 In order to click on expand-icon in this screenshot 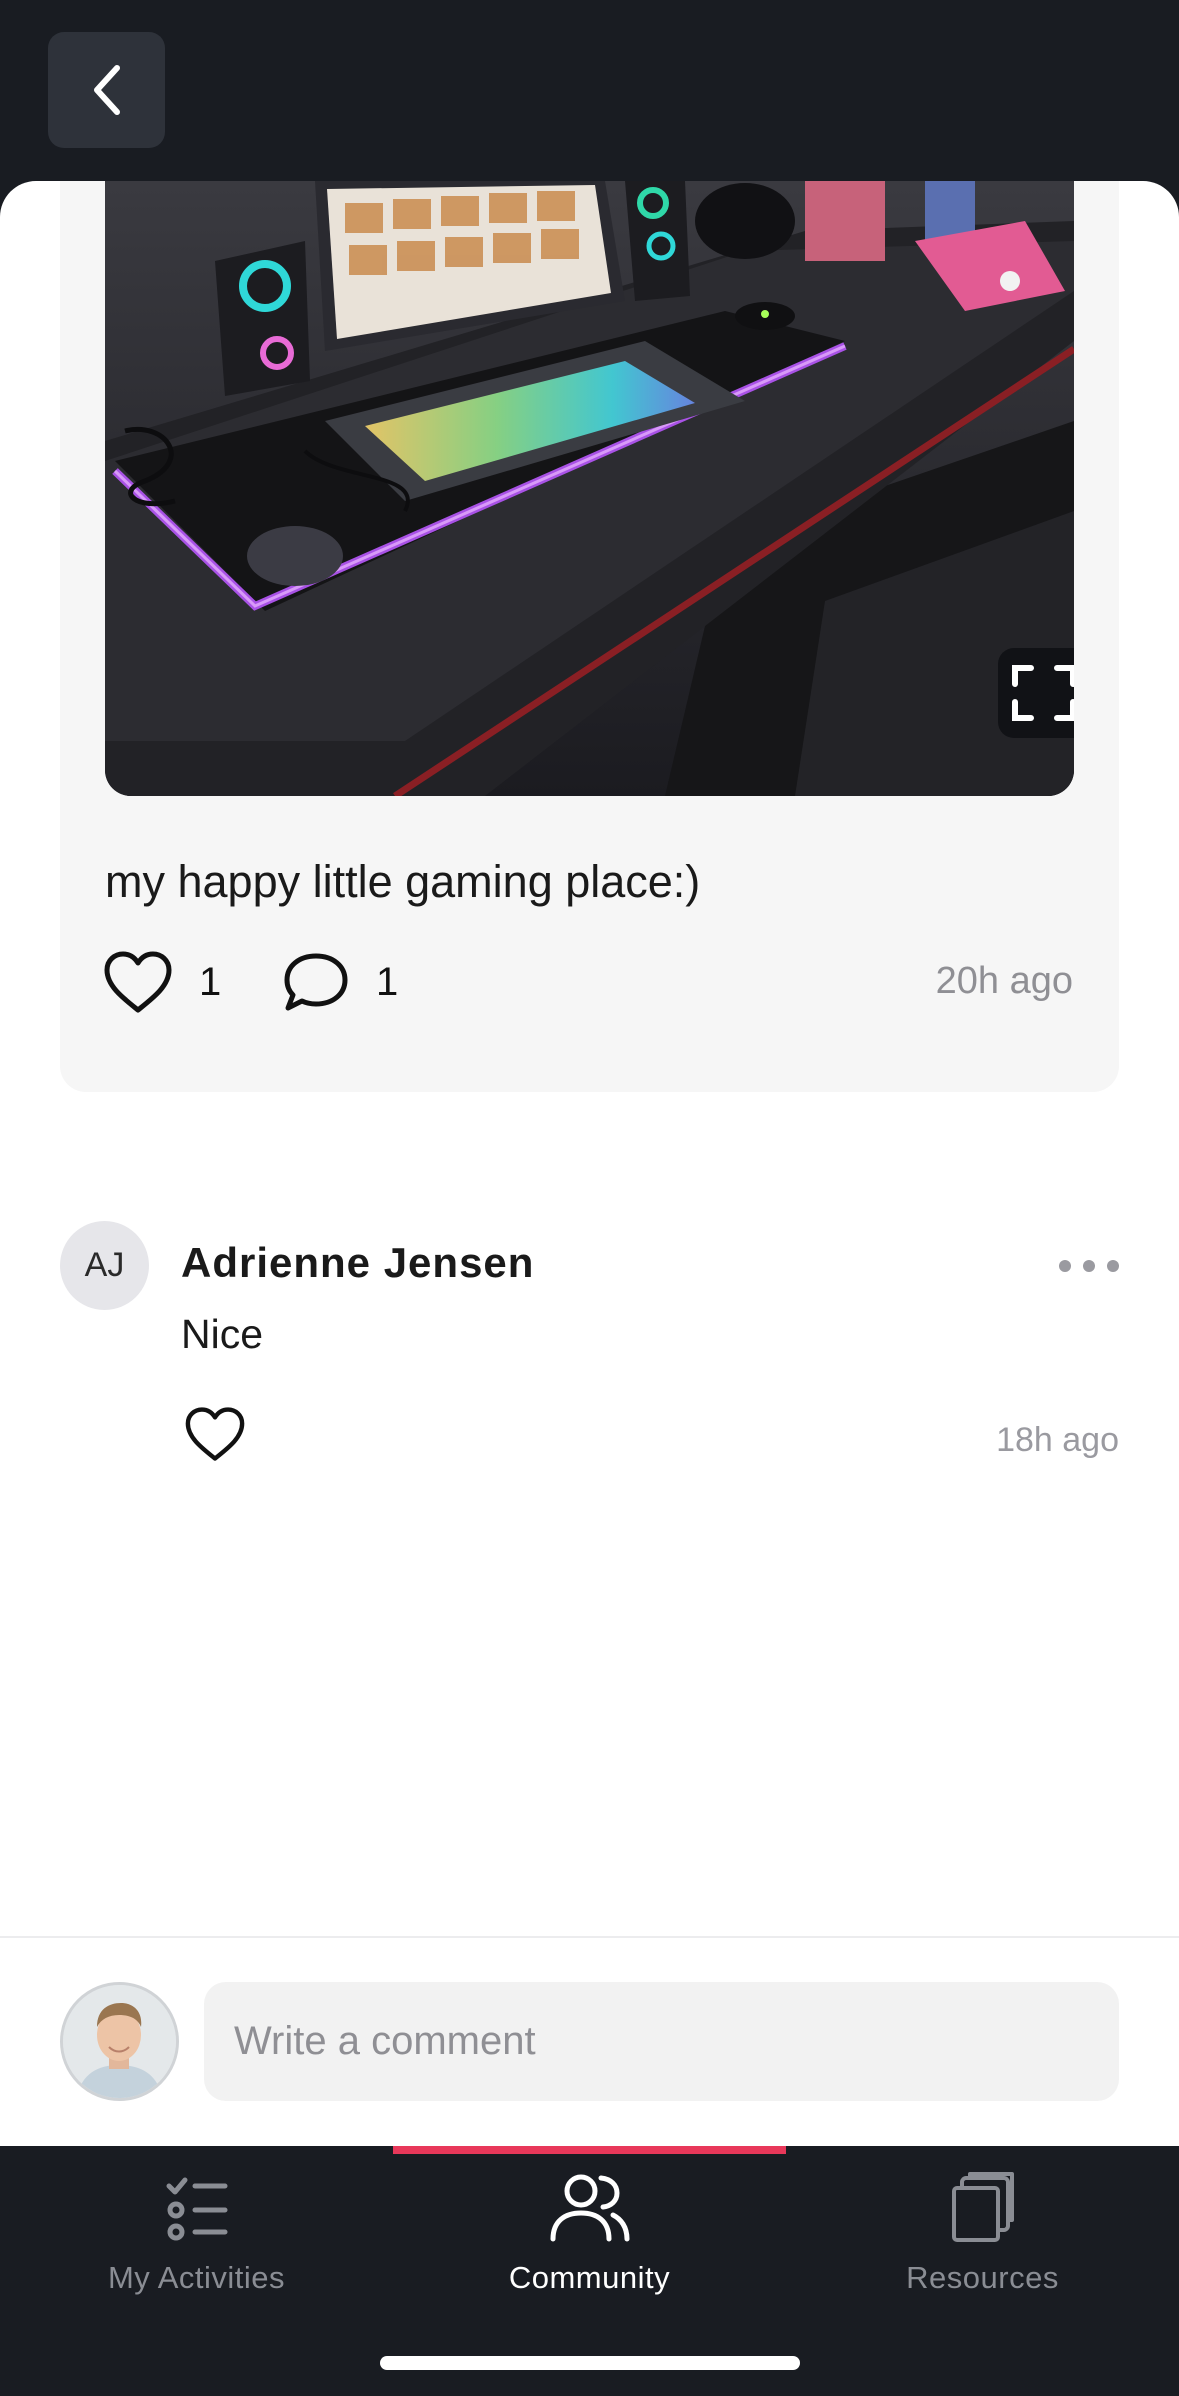, I will do `click(1043, 693)`.